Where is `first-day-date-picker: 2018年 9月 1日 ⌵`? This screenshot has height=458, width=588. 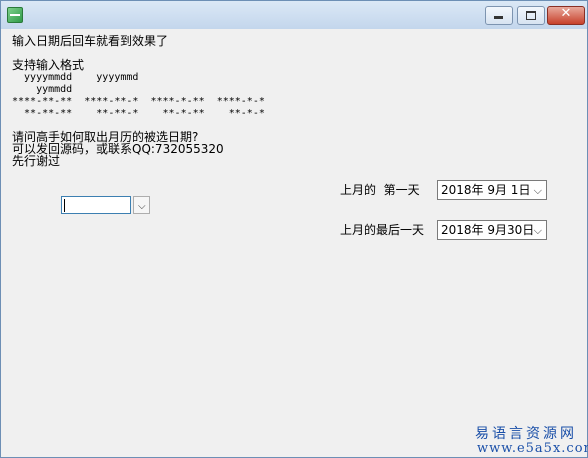 first-day-date-picker: 2018年 9月 1日 ⌵ is located at coordinates (492, 190).